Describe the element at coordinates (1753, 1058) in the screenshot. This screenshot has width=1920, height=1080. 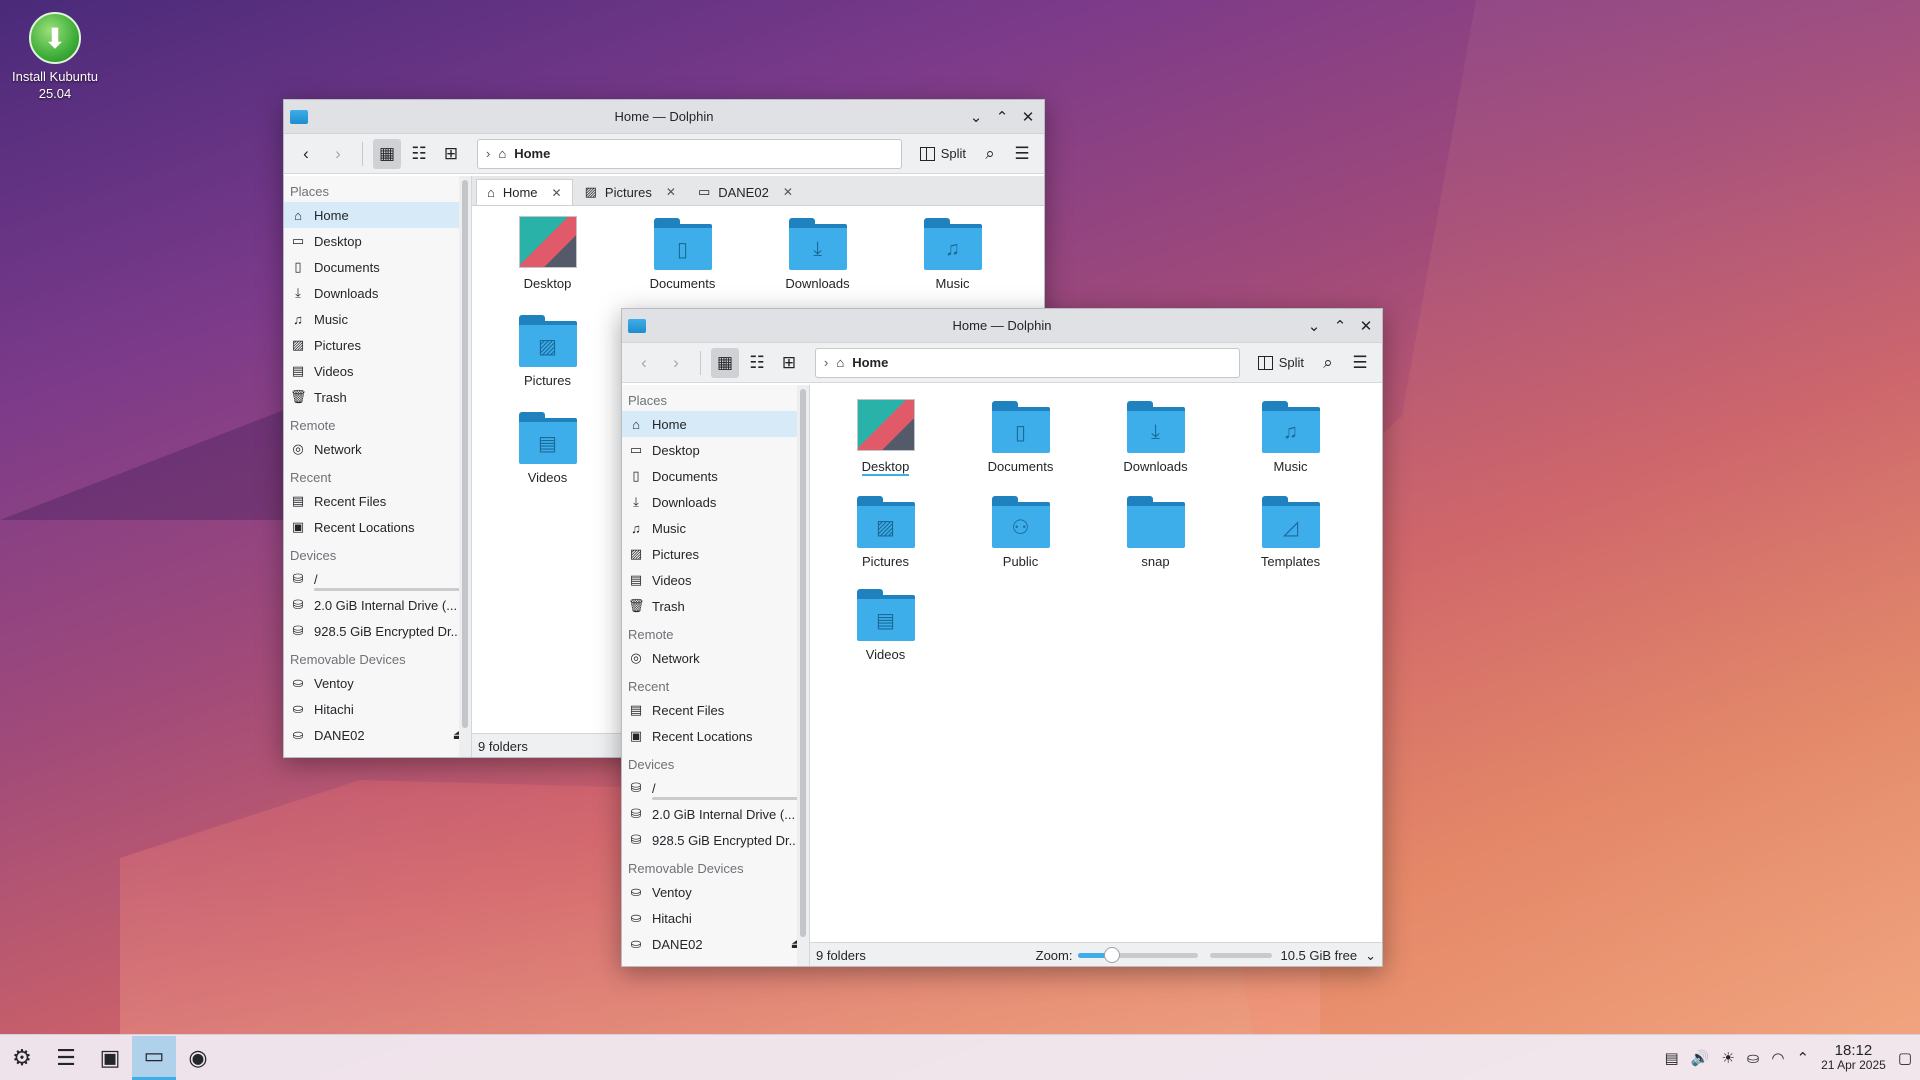
I see `usb-icon: ⛀` at that location.